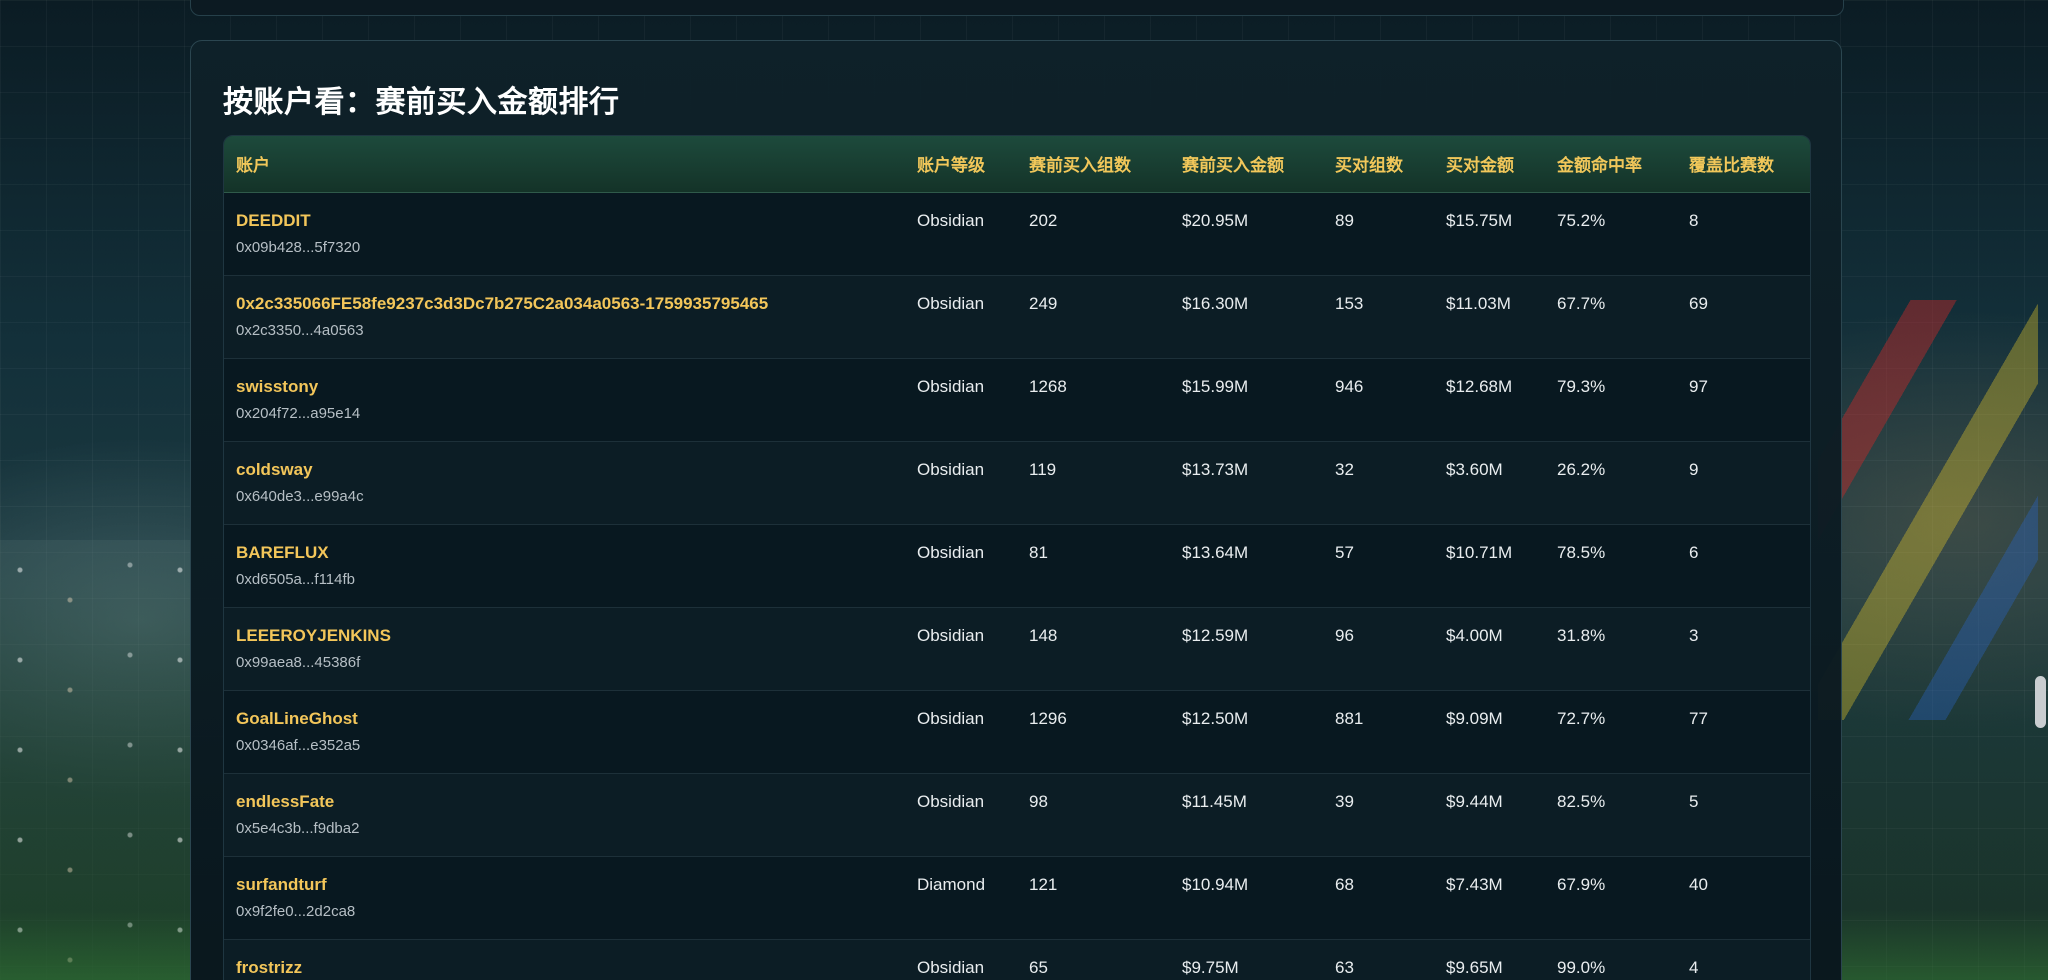 This screenshot has height=980, width=2048. What do you see at coordinates (1611, 898) in the screenshot?
I see `hit-rate-cell: 67.9%` at bounding box center [1611, 898].